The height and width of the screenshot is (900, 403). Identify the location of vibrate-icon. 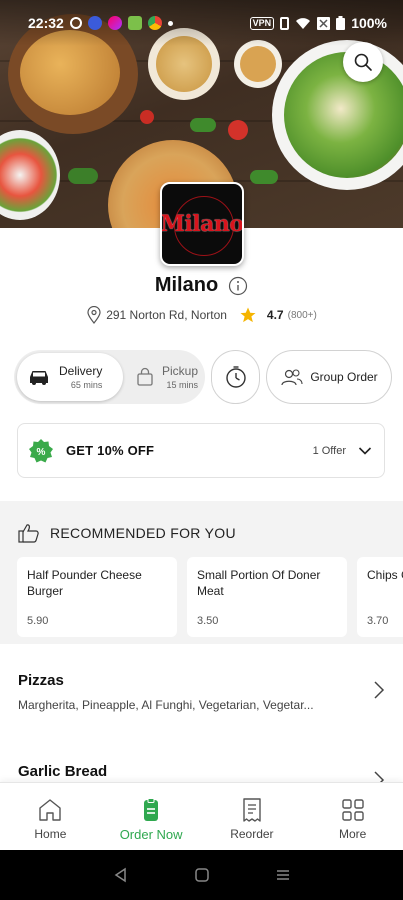
(285, 23).